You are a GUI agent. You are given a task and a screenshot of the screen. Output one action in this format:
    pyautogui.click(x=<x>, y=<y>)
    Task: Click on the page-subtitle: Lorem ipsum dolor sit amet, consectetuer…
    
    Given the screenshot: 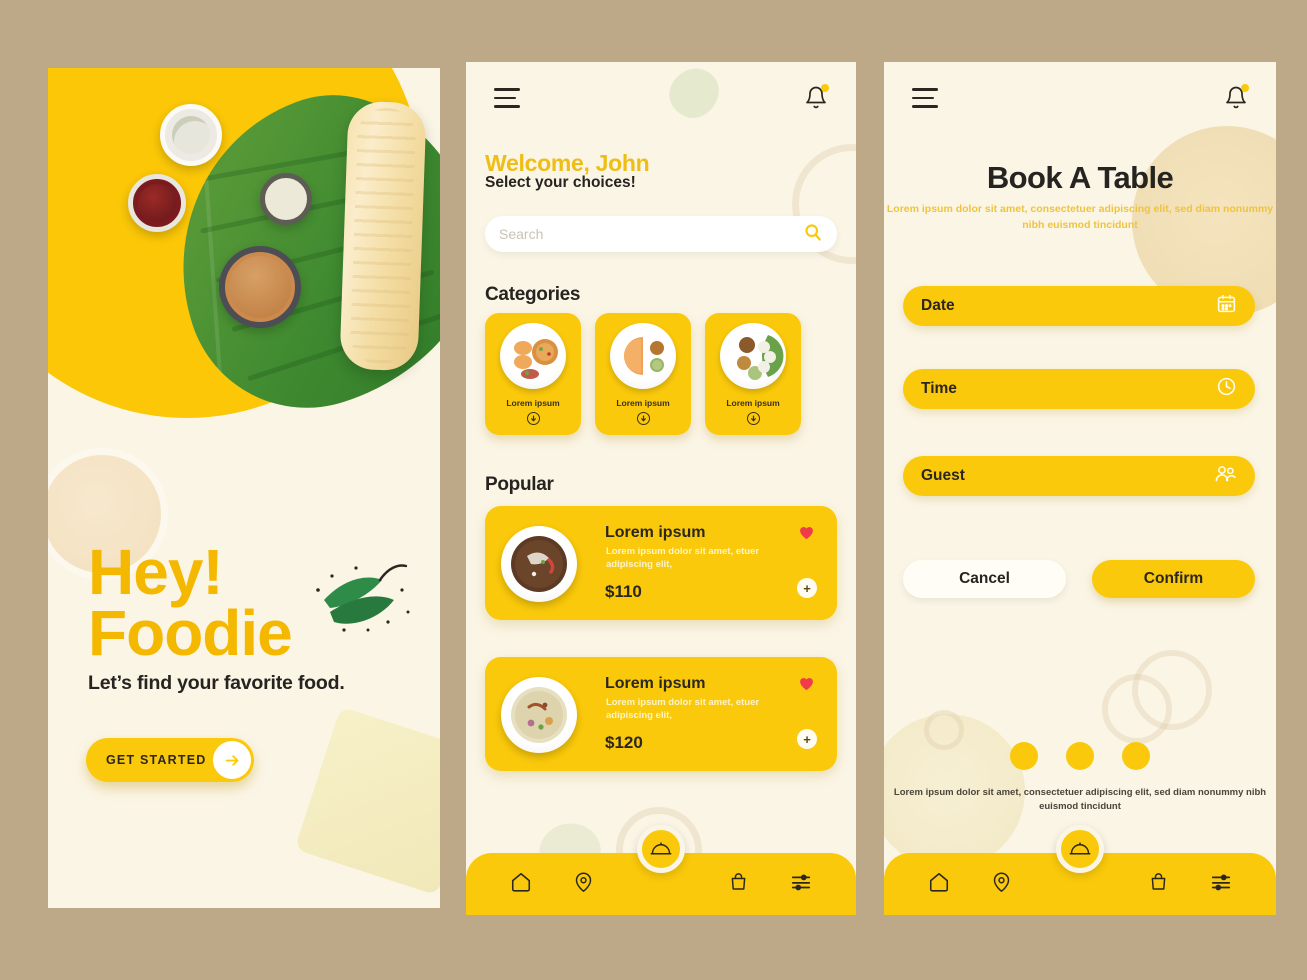 What is the action you would take?
    pyautogui.click(x=1080, y=217)
    